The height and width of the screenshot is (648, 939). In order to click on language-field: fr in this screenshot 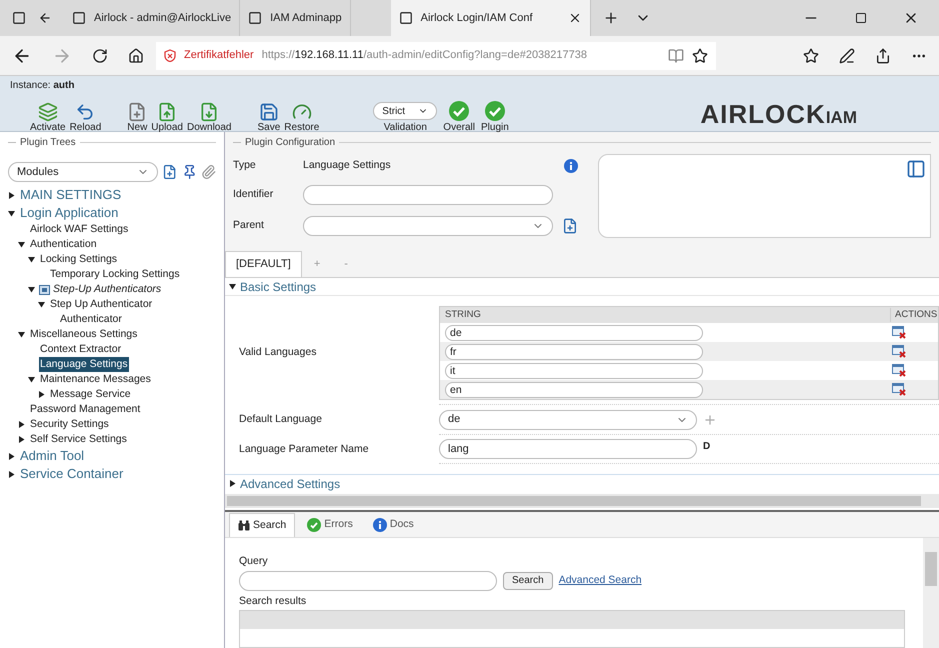, I will do `click(574, 352)`.